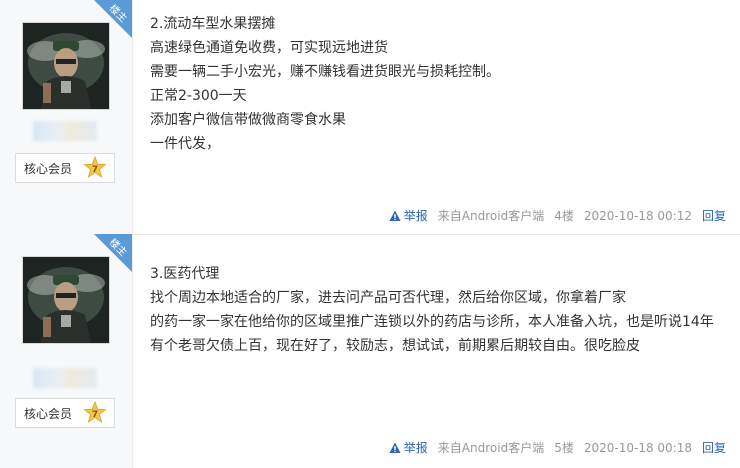 The height and width of the screenshot is (468, 740). I want to click on content-line: 3.医药代理, so click(185, 274).